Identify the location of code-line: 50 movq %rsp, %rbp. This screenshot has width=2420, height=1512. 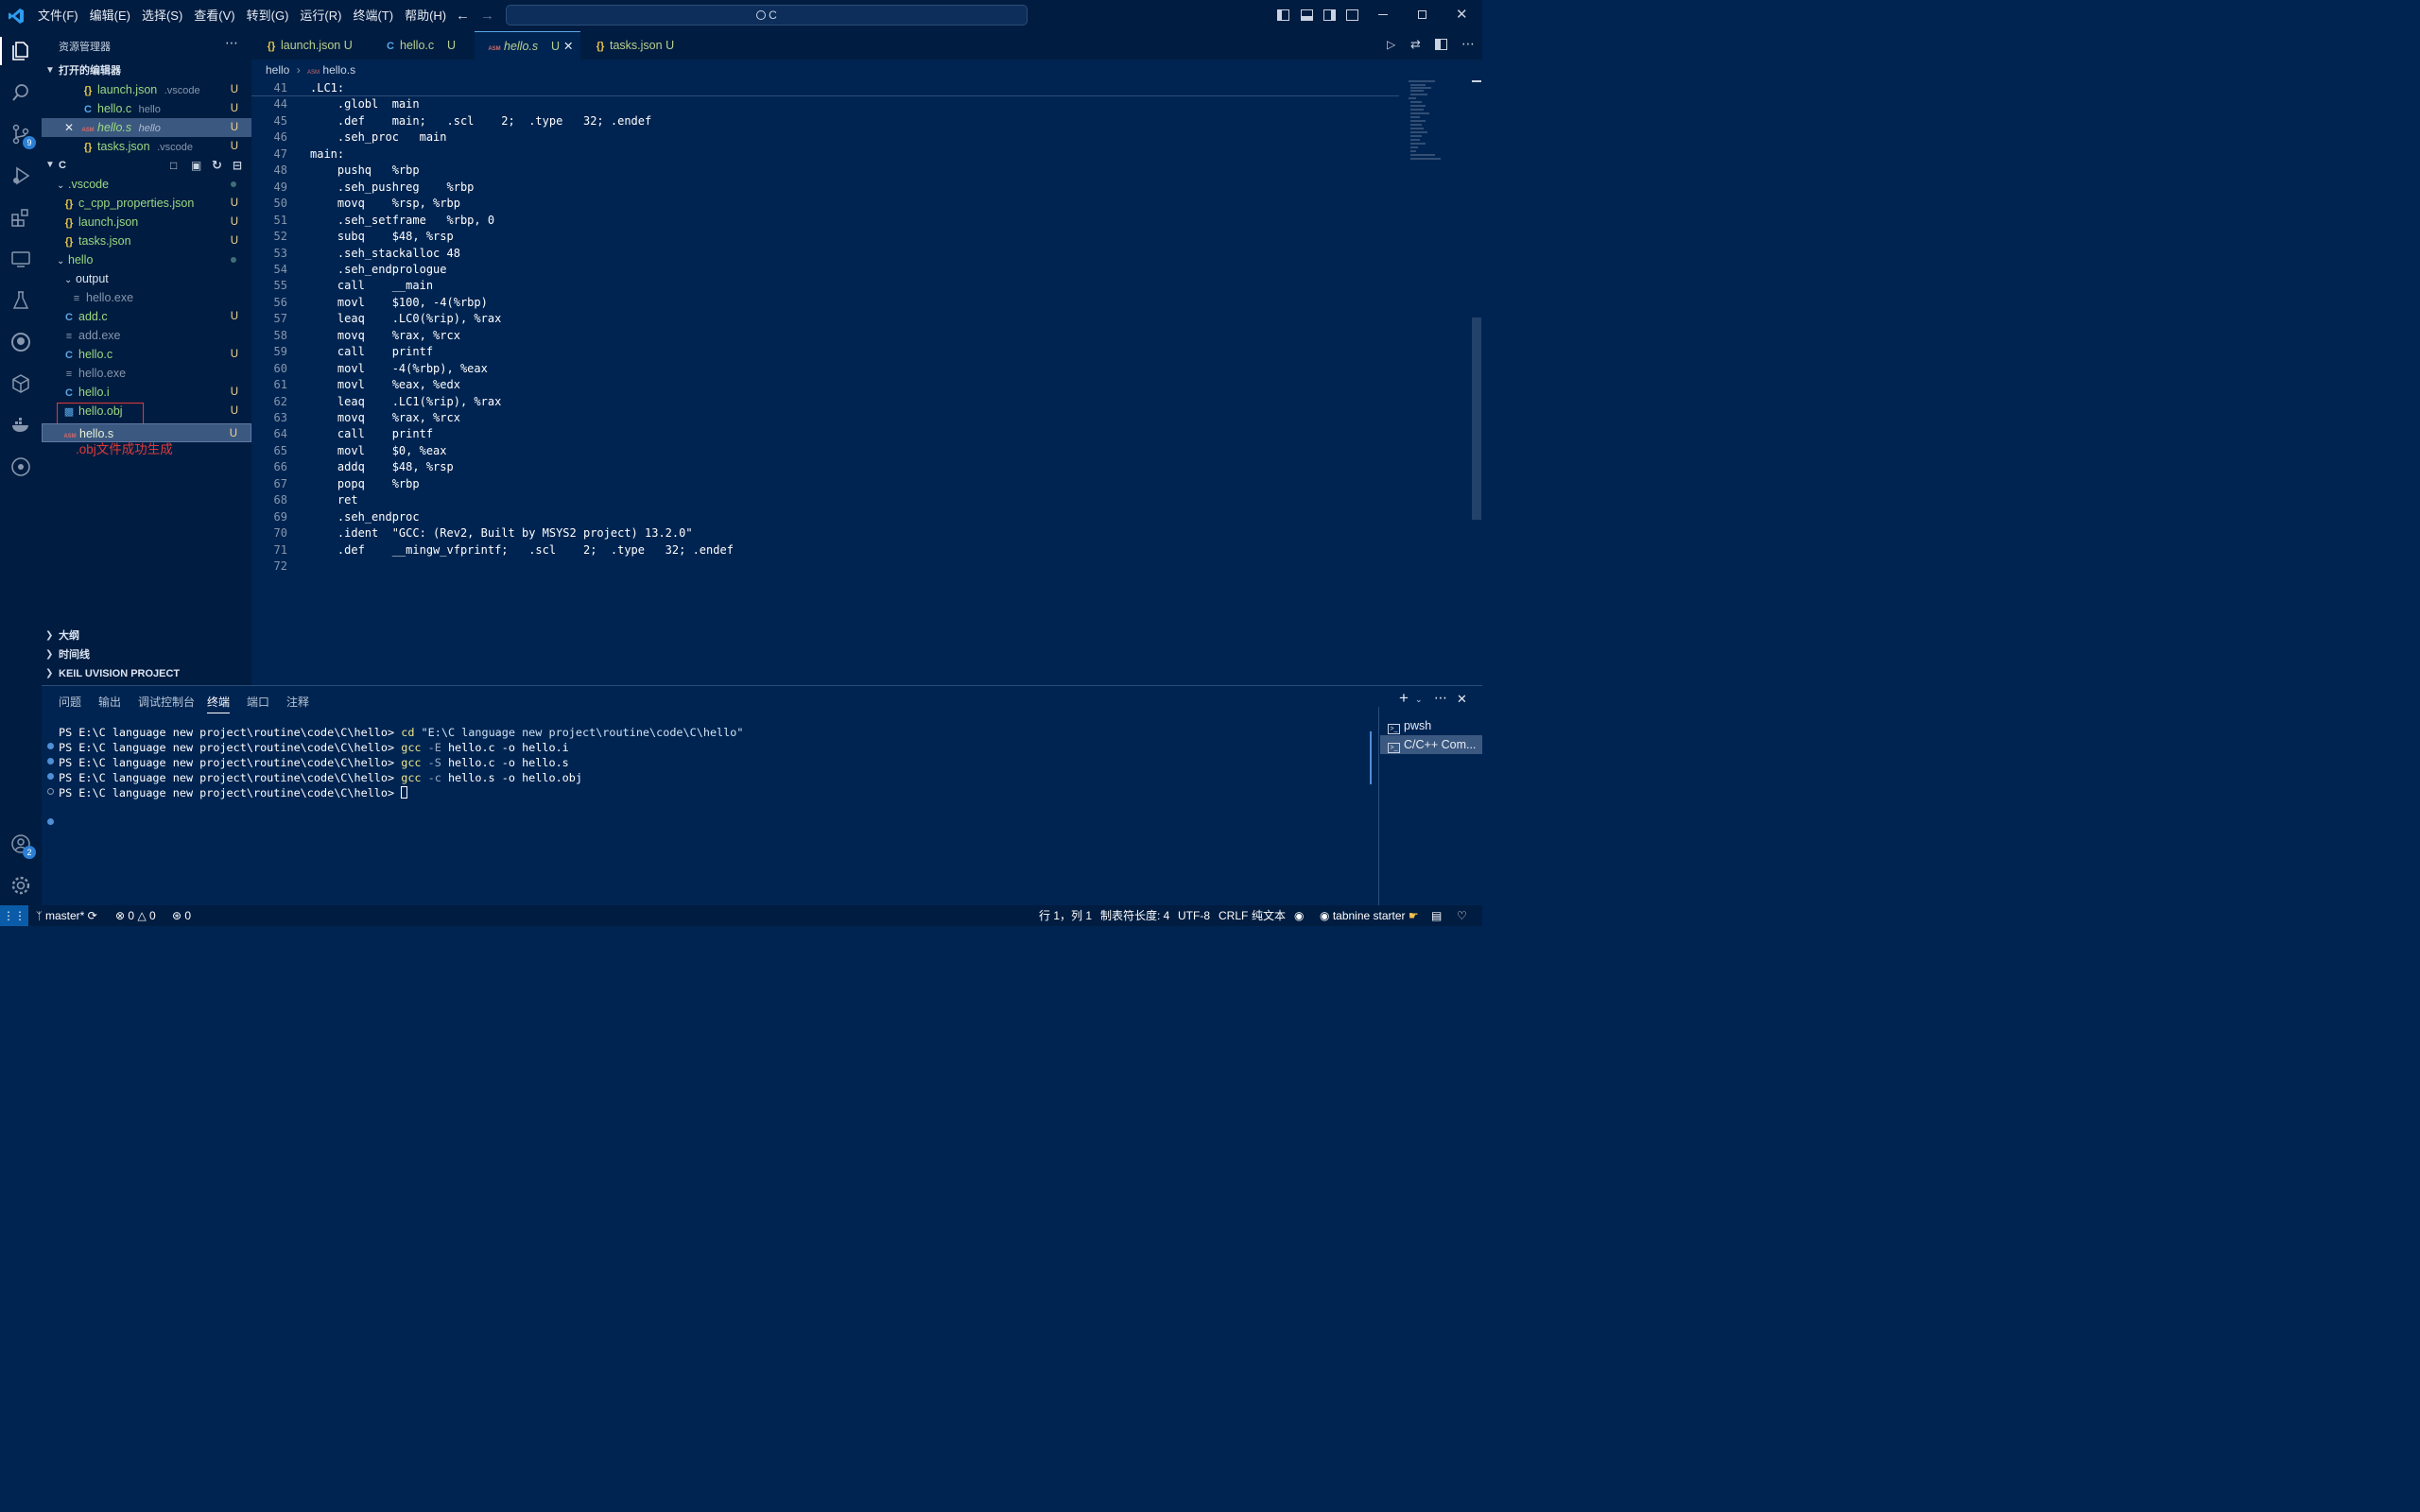
(818, 204).